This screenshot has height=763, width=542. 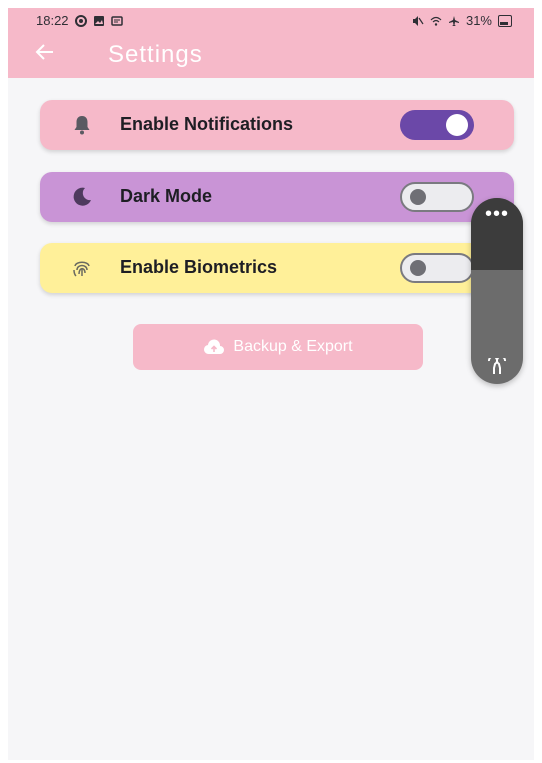 I want to click on biometrics-toggle, so click(x=437, y=268).